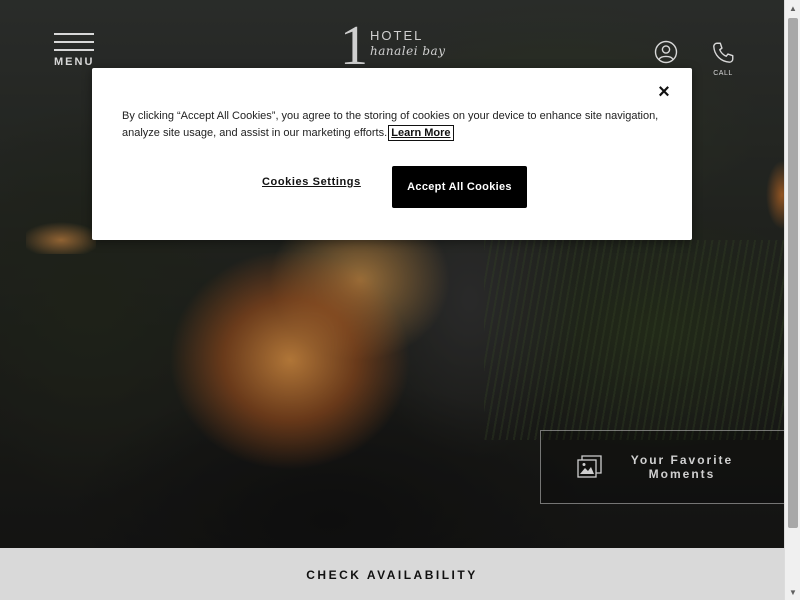 The height and width of the screenshot is (600, 800). What do you see at coordinates (666, 52) in the screenshot?
I see `user-circle-icon` at bounding box center [666, 52].